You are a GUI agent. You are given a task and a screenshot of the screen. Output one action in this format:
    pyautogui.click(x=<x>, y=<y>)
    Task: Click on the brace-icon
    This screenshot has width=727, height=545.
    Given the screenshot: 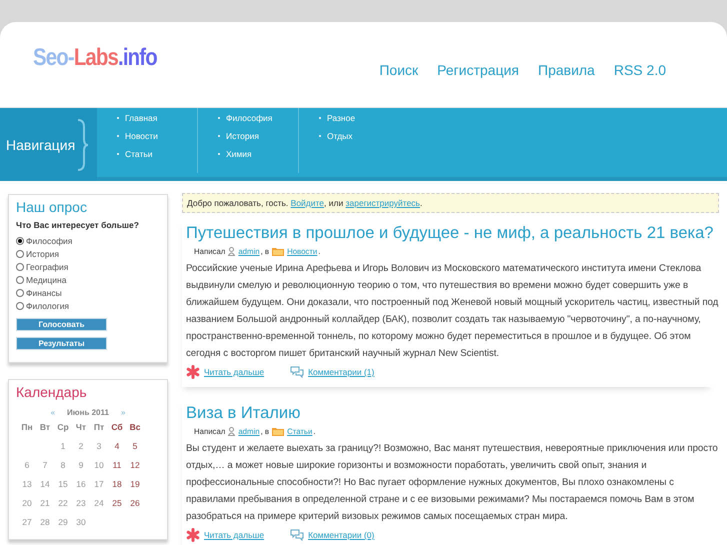 What is the action you would take?
    pyautogui.click(x=83, y=144)
    